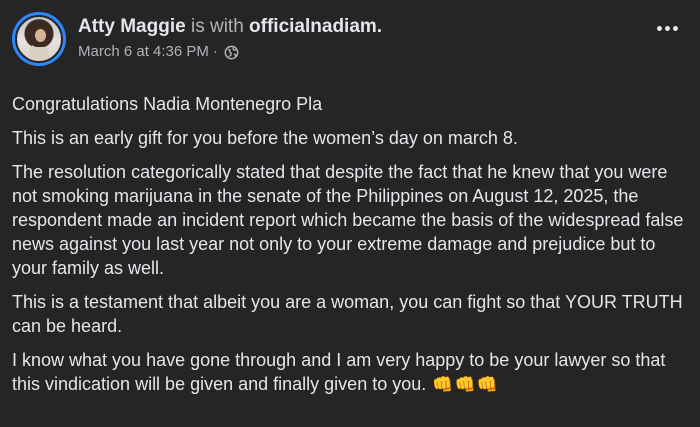 This screenshot has height=427, width=700. What do you see at coordinates (315, 26) in the screenshot?
I see `tagged-user: officialnadiam.` at bounding box center [315, 26].